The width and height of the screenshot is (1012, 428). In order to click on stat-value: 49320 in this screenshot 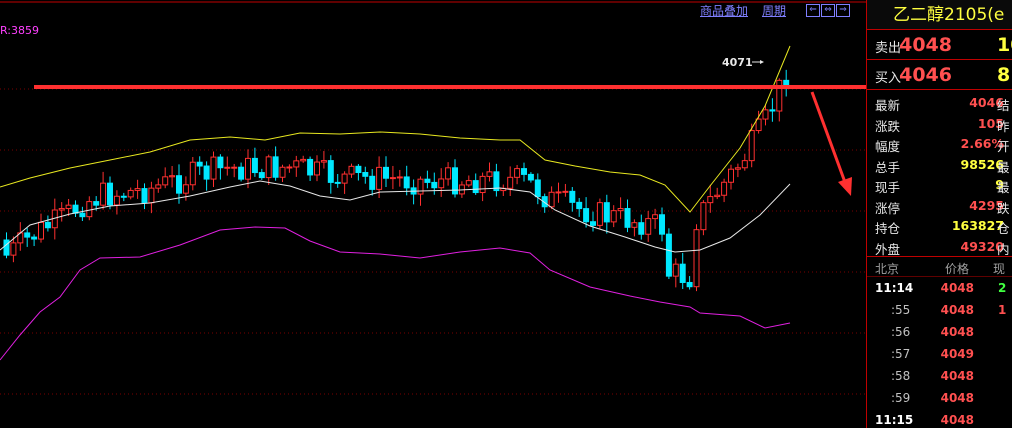, I will do `click(982, 246)`.